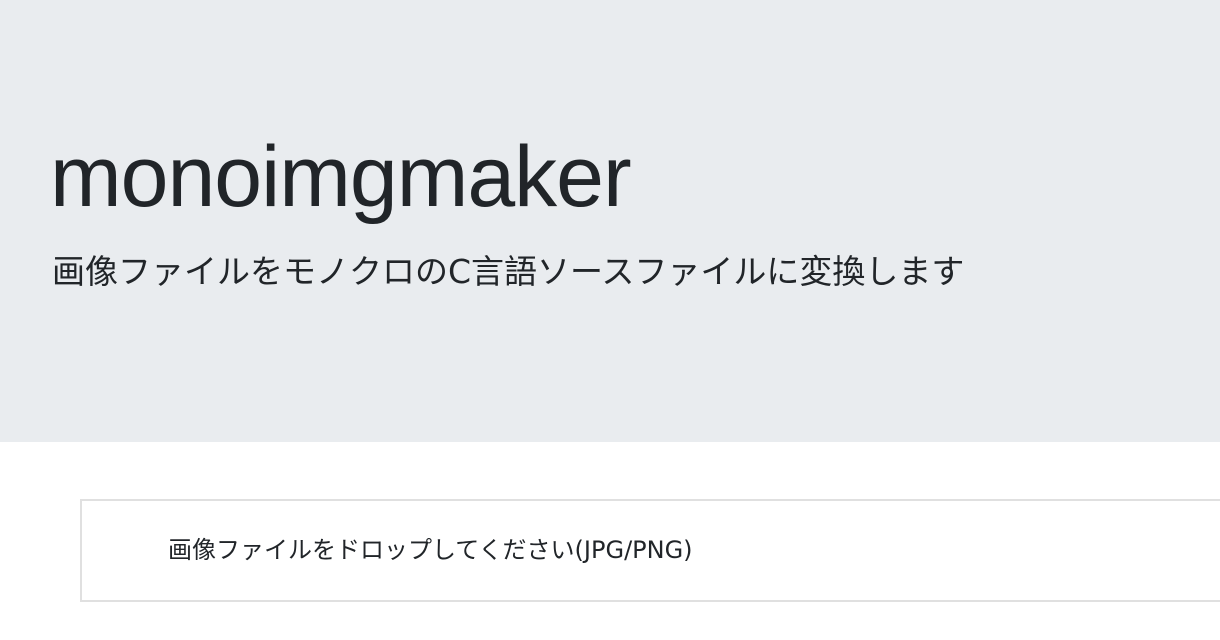 Image resolution: width=1220 pixels, height=640 pixels. What do you see at coordinates (430, 550) in the screenshot?
I see `dropzone-label: 画像ファイルをドロップしてください(JPG/PNG)` at bounding box center [430, 550].